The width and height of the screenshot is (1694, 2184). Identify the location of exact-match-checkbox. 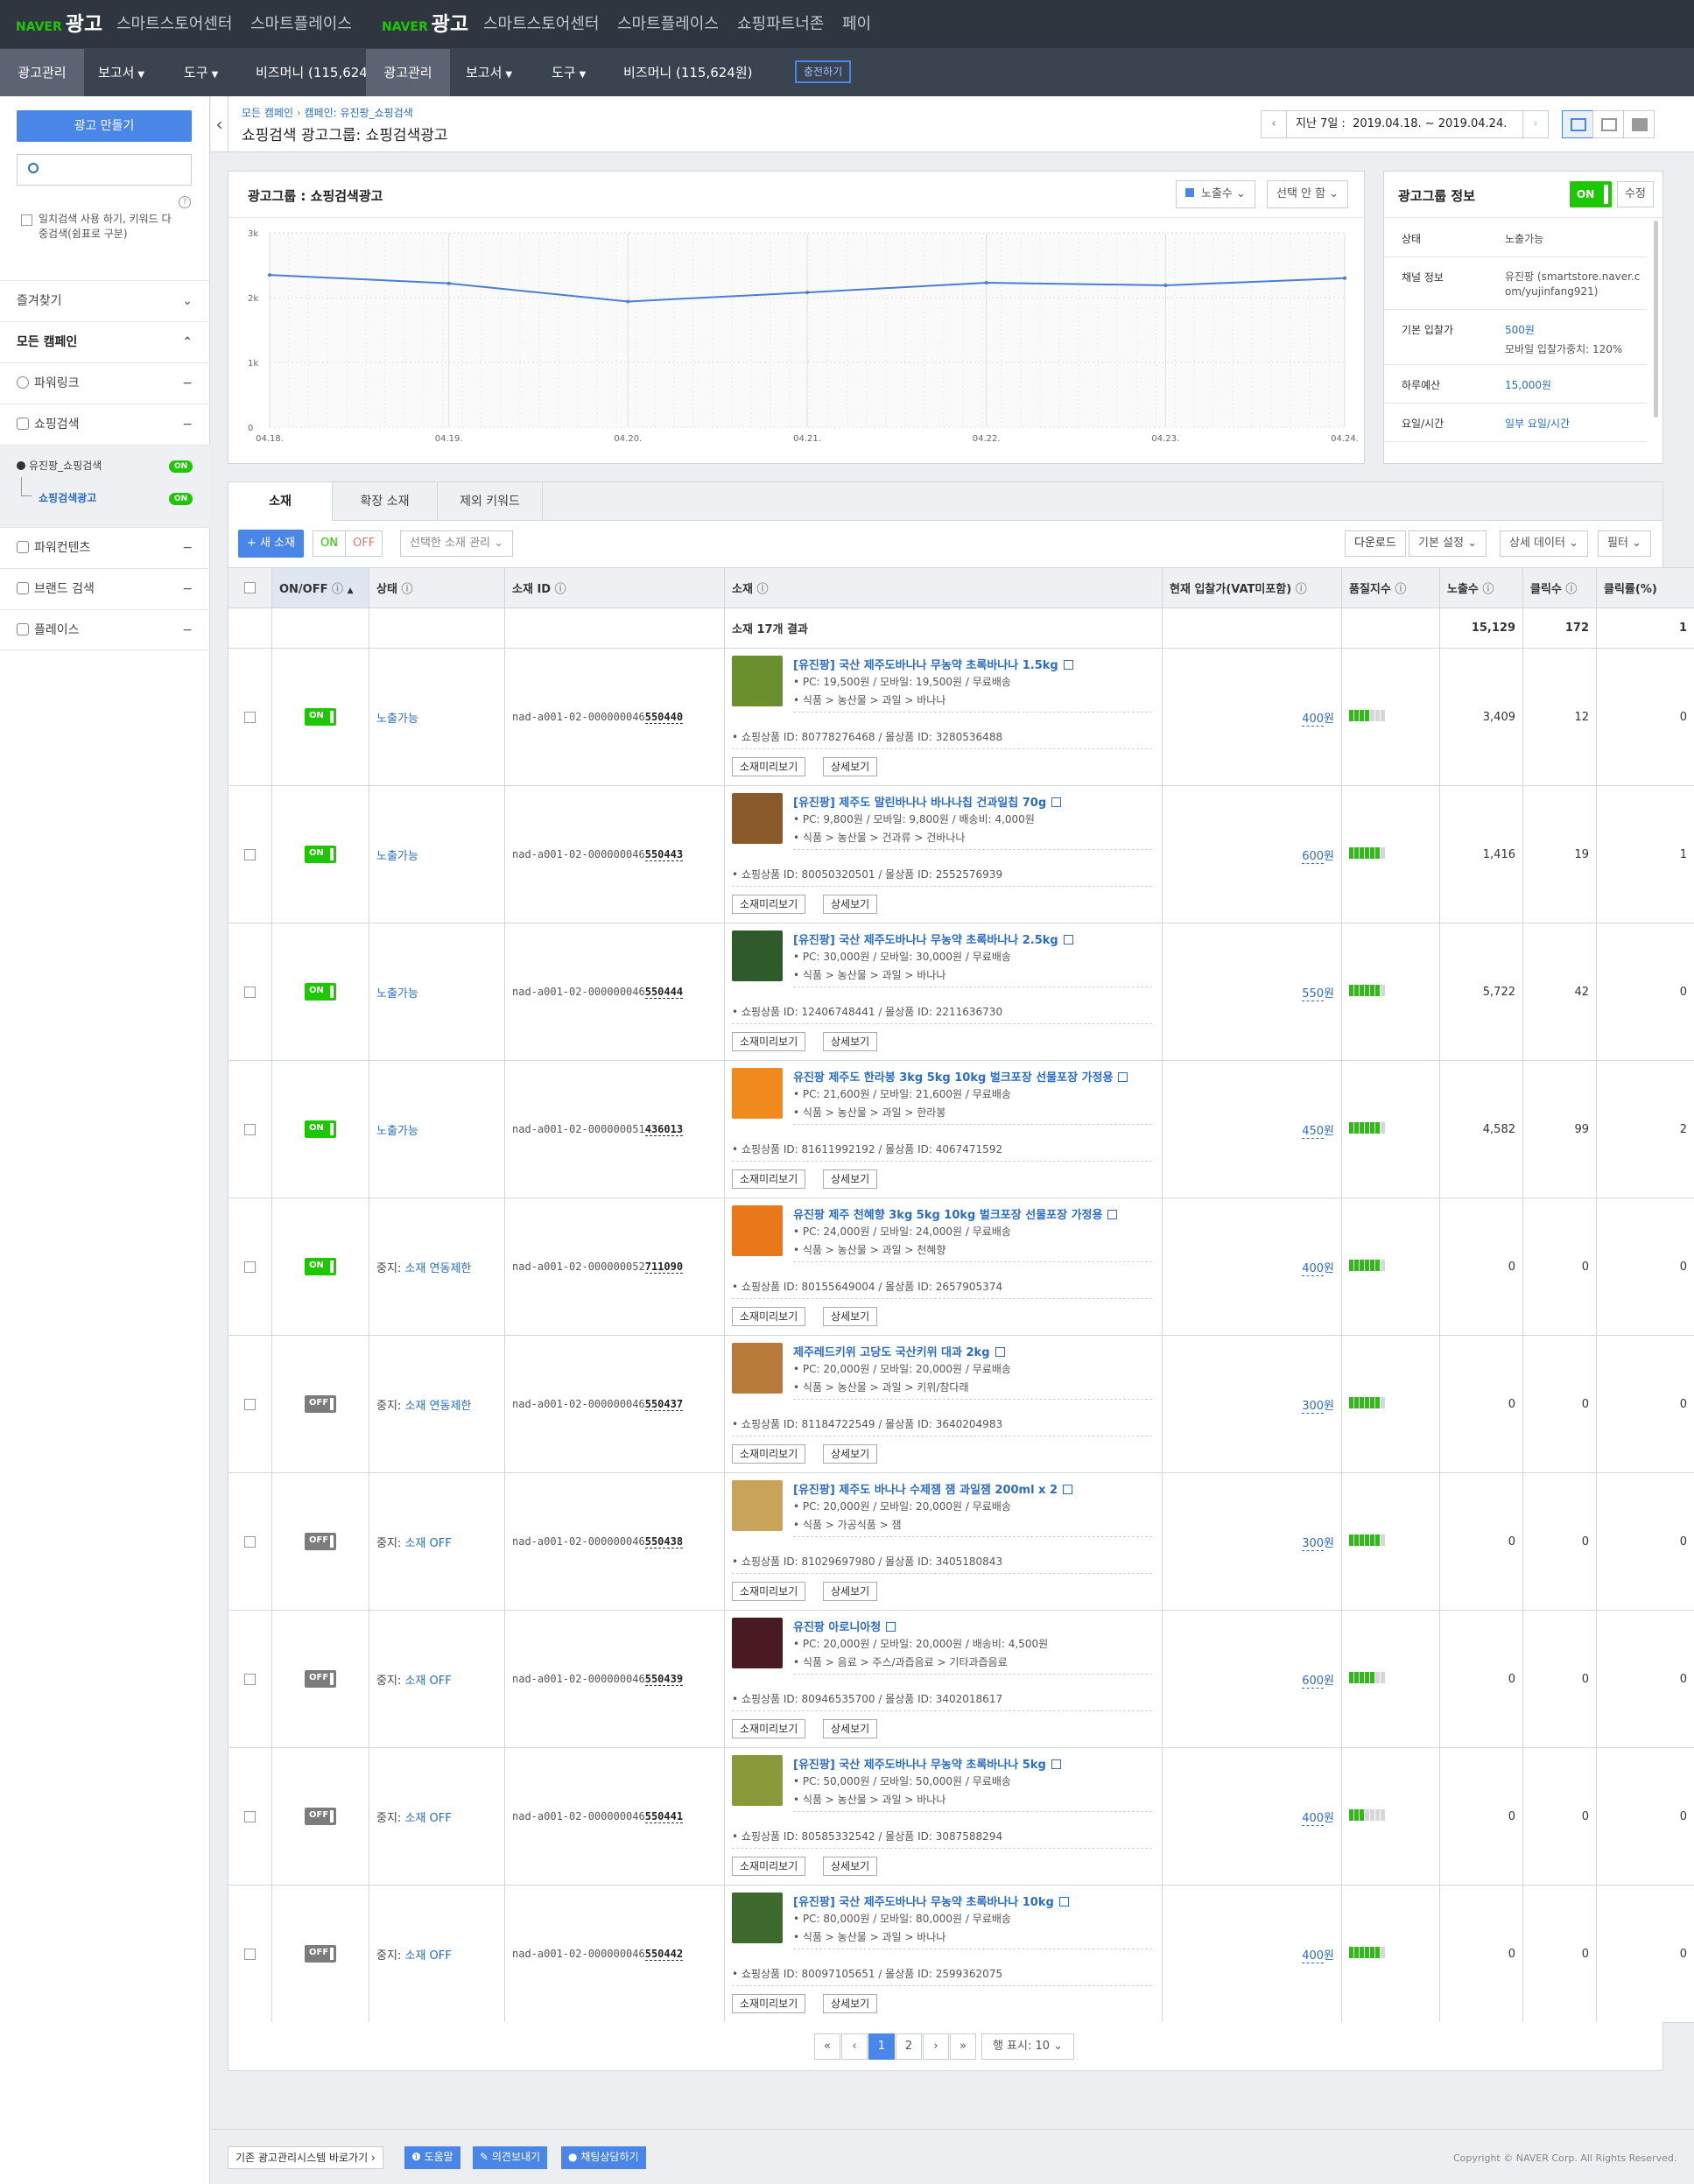
(26, 220).